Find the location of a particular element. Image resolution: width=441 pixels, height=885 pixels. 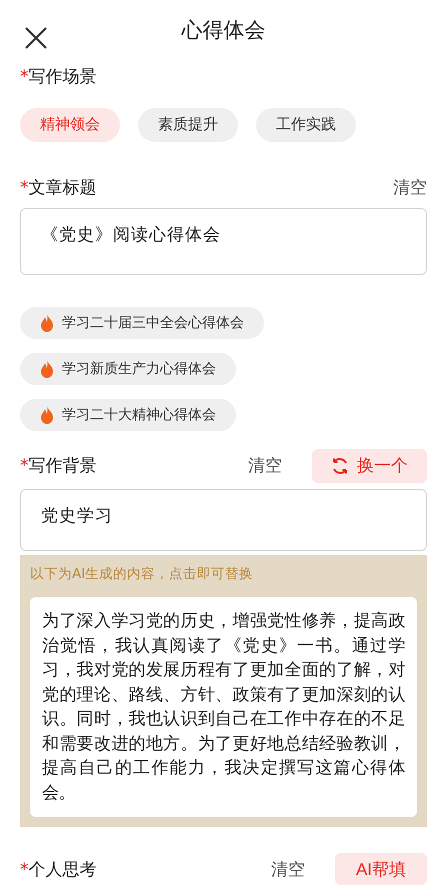

title-input: 《党史》阅读心得体会 is located at coordinates (223, 241).